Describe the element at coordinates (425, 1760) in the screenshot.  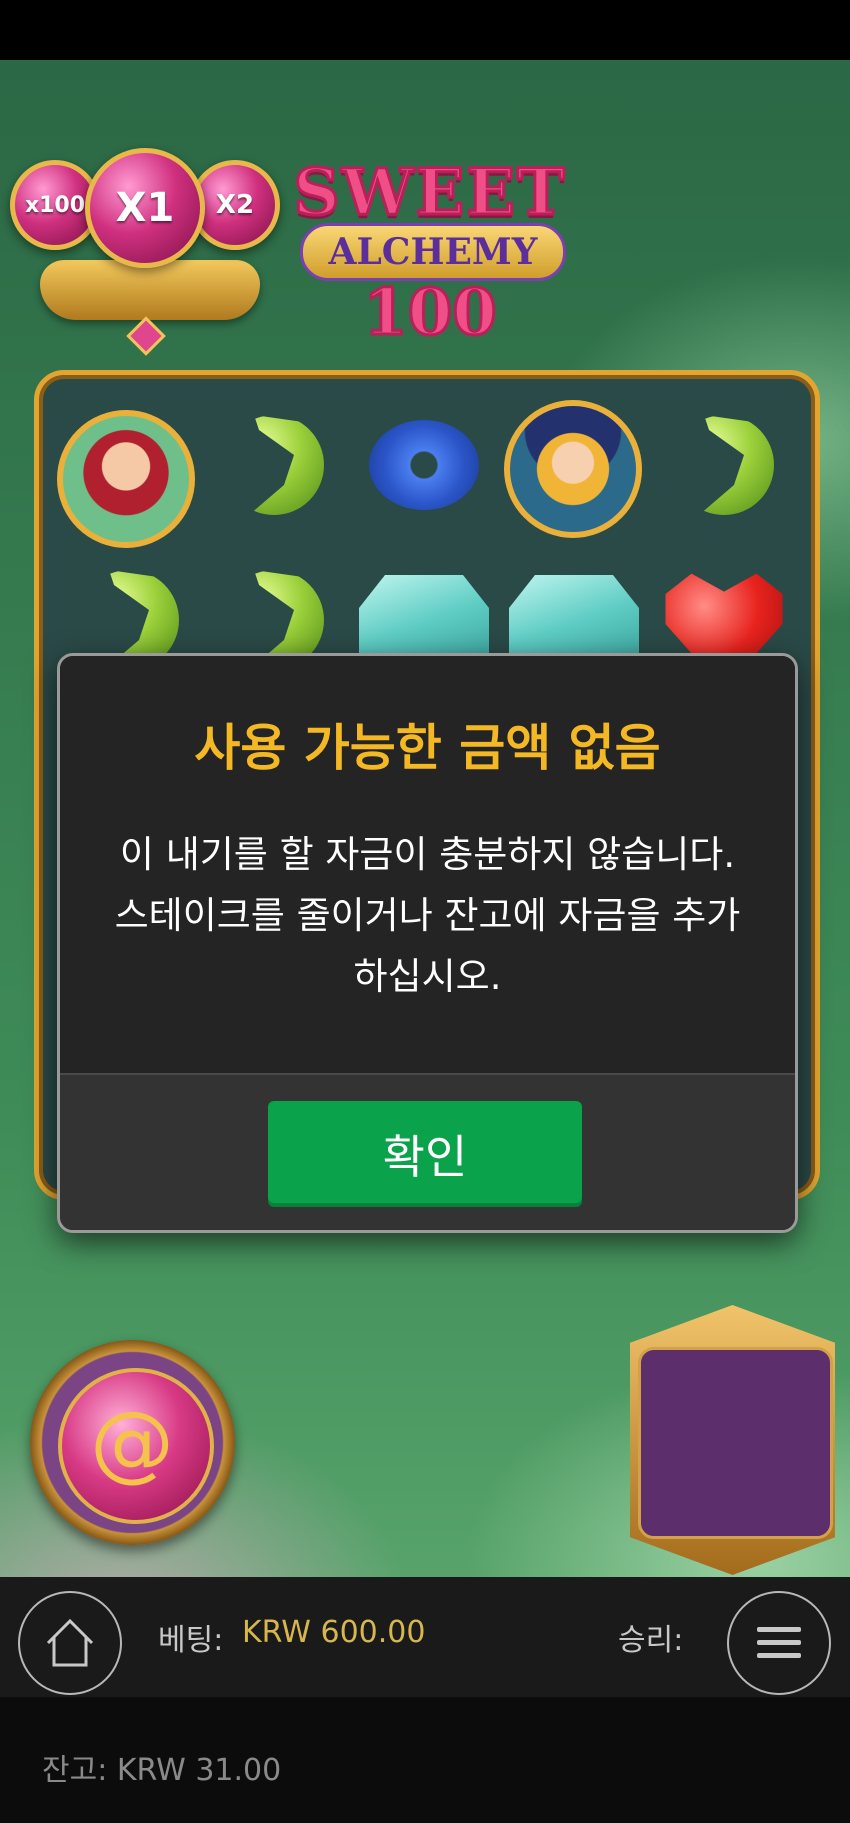
I see `balance-bar: 잔고: KRW 31.00` at that location.